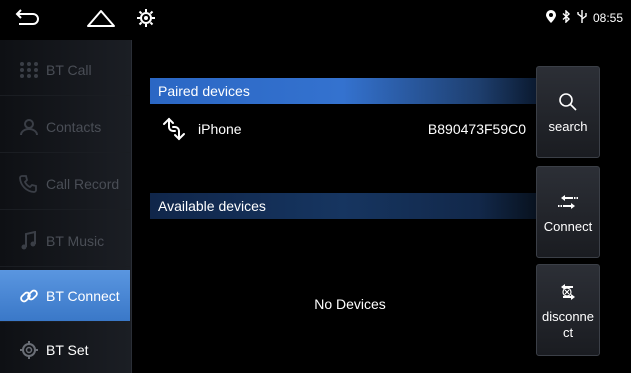 The image size is (631, 373). Describe the element at coordinates (343, 206) in the screenshot. I see `available-devices-header: Available devices` at that location.